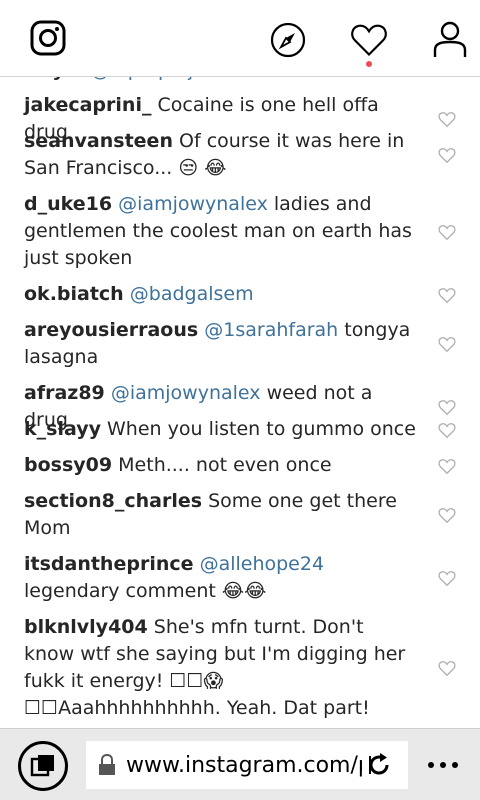  What do you see at coordinates (111, 330) in the screenshot?
I see `comment-username: areyousierraous` at bounding box center [111, 330].